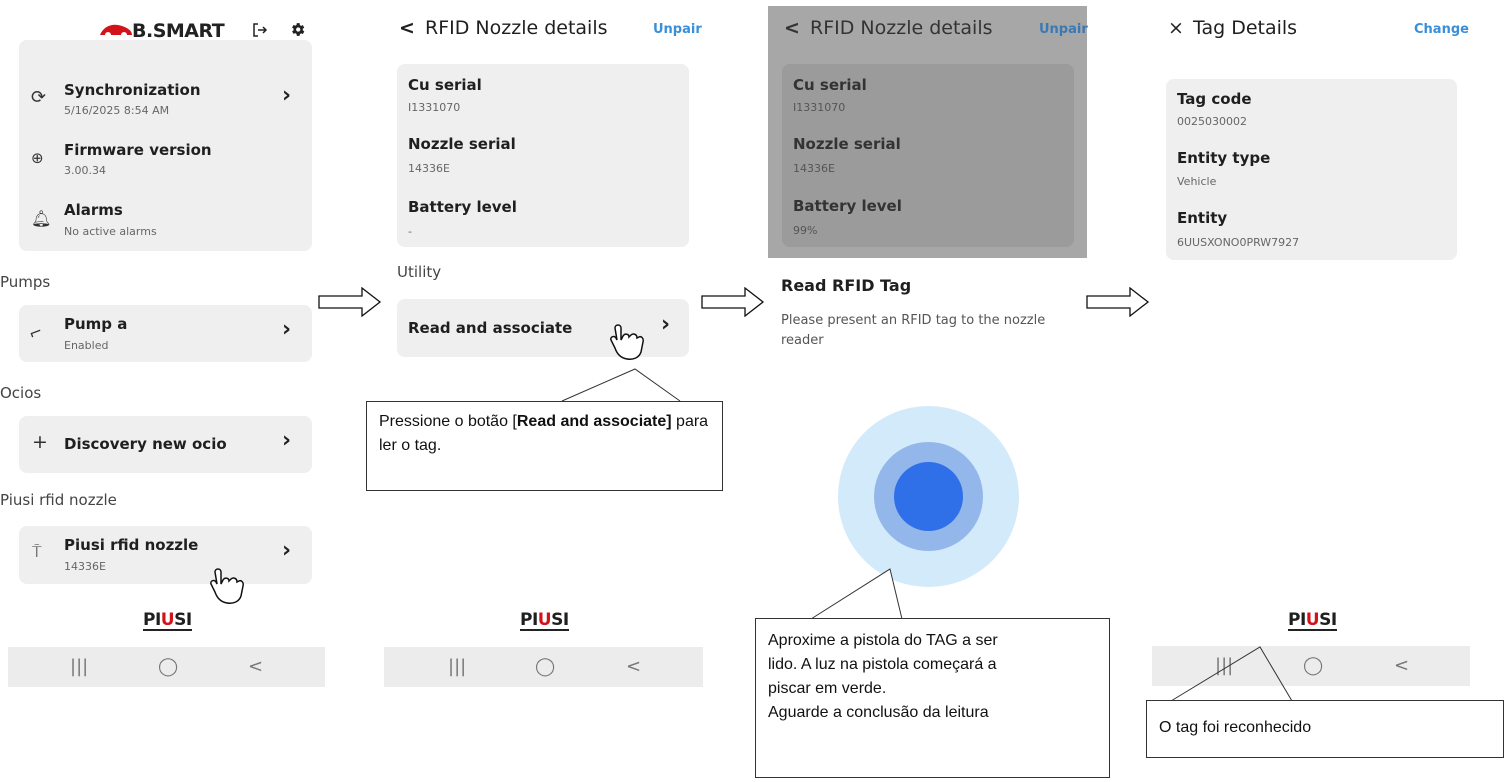 The image size is (1510, 782). I want to click on alarms-row: 🔔︎ Alarms No active alarms, so click(165, 222).